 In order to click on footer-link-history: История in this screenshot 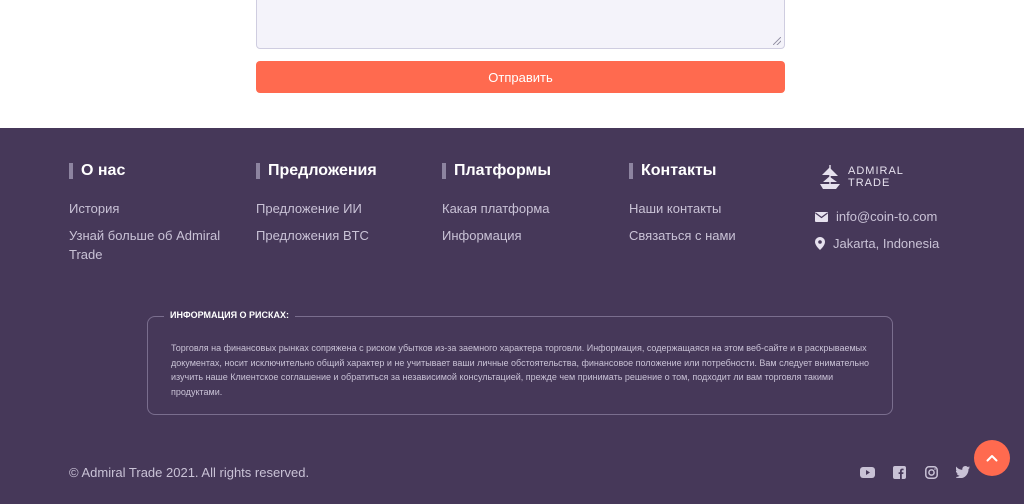, I will do `click(149, 208)`.